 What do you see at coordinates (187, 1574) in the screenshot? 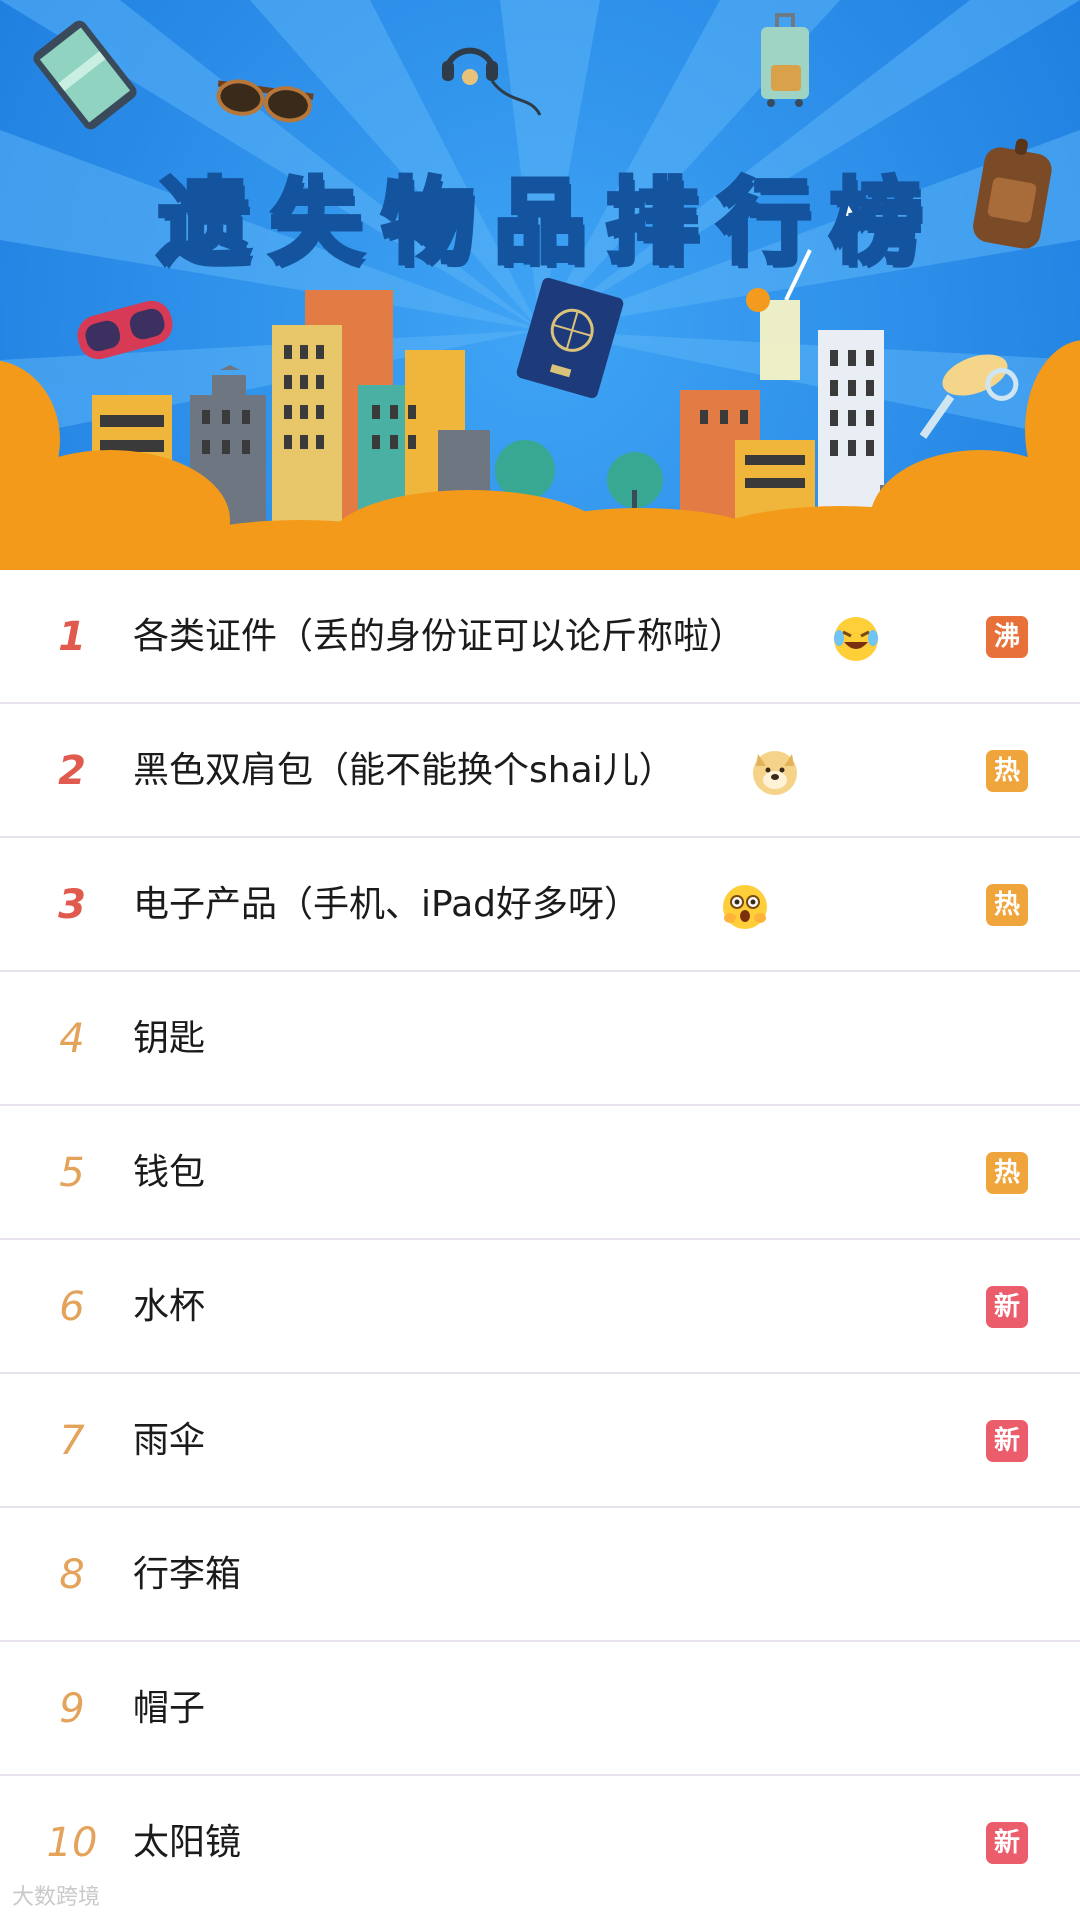
I see `item-label: 行李箱` at bounding box center [187, 1574].